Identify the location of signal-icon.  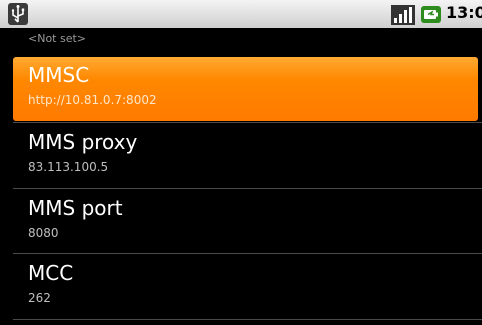
(403, 15).